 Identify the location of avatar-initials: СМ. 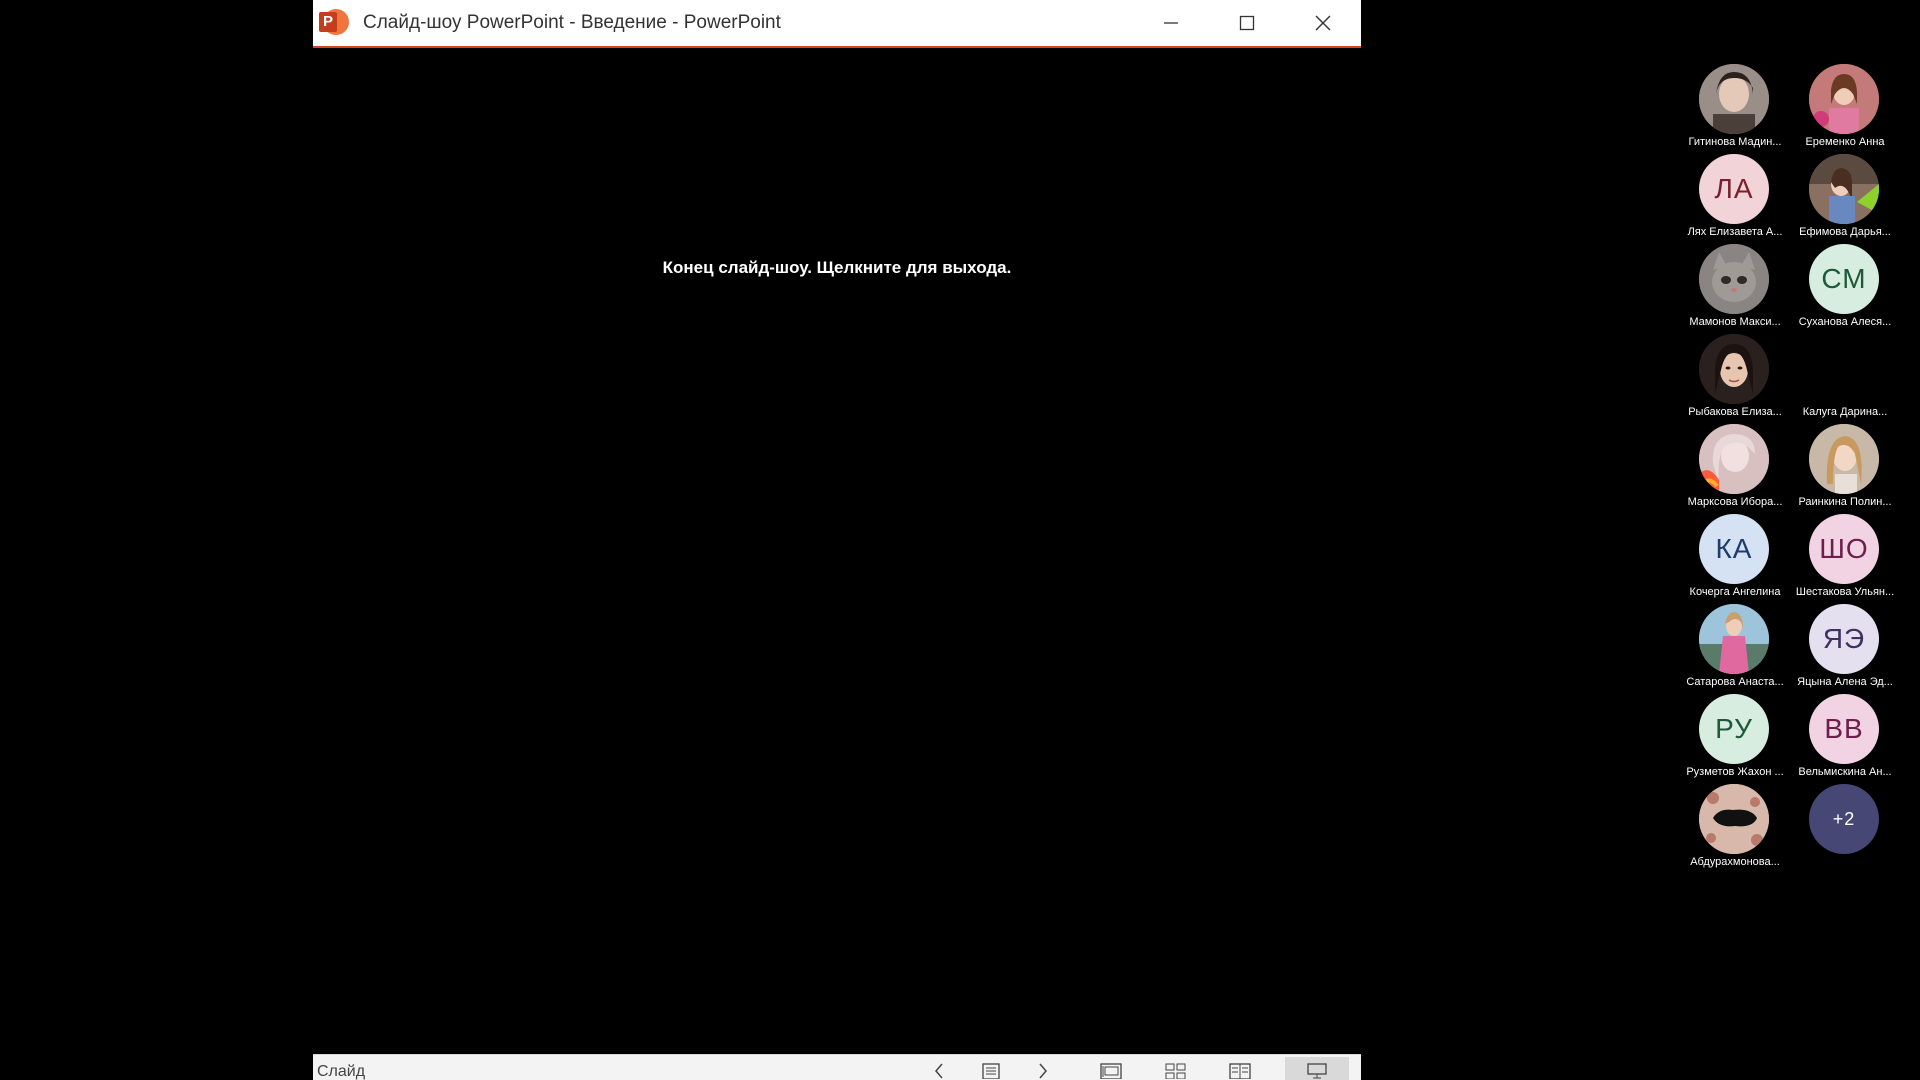
(1844, 279).